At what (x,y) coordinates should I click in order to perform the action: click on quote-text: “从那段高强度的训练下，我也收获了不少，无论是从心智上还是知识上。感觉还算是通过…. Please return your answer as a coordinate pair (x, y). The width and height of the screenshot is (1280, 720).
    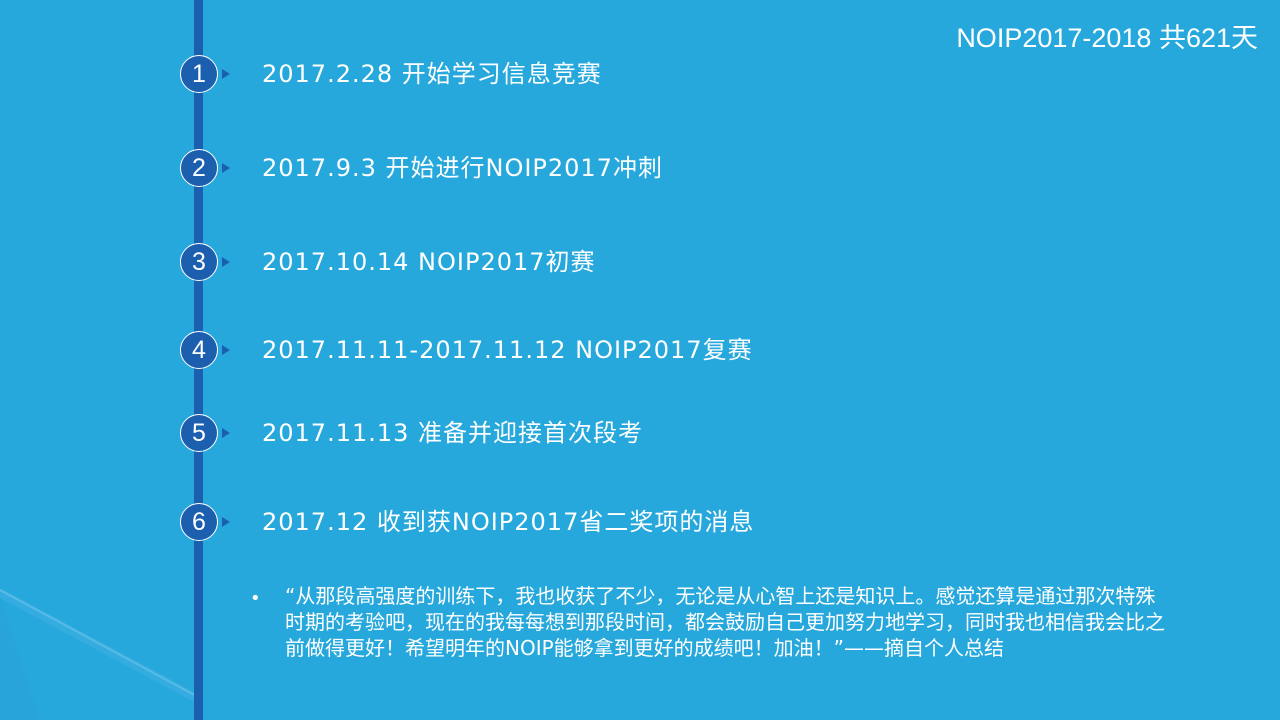
    Looking at the image, I should click on (725, 622).